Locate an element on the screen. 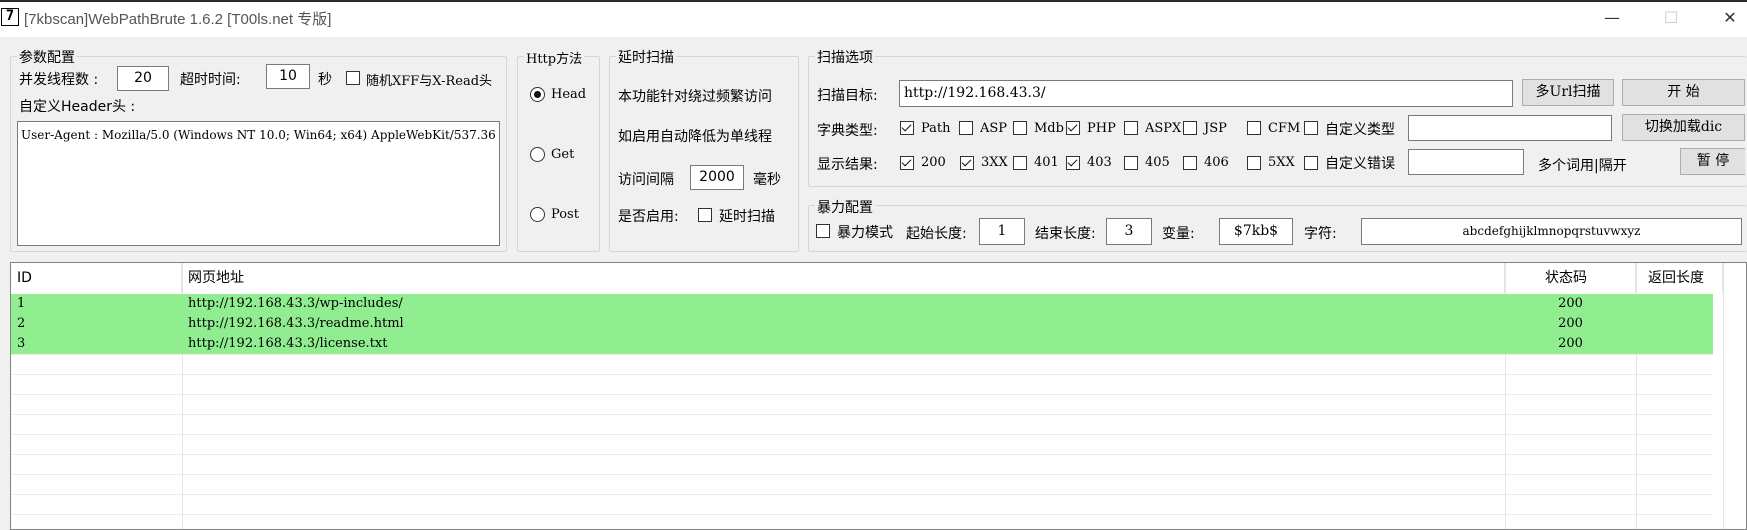  delay-enable-checkbox-label: 延时扫描 is located at coordinates (747, 217).